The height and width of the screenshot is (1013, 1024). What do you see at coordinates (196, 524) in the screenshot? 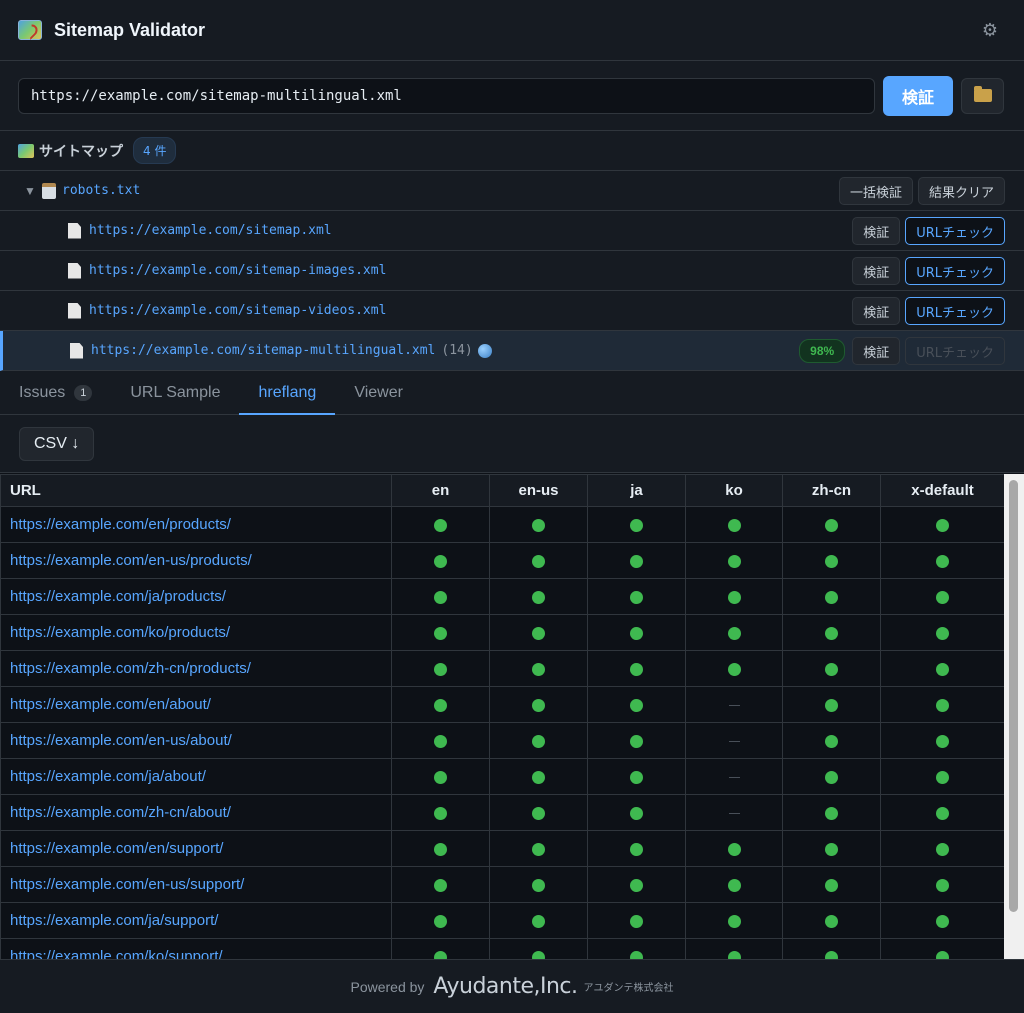
I see `row-url-link: https://example.com/en/products/` at bounding box center [196, 524].